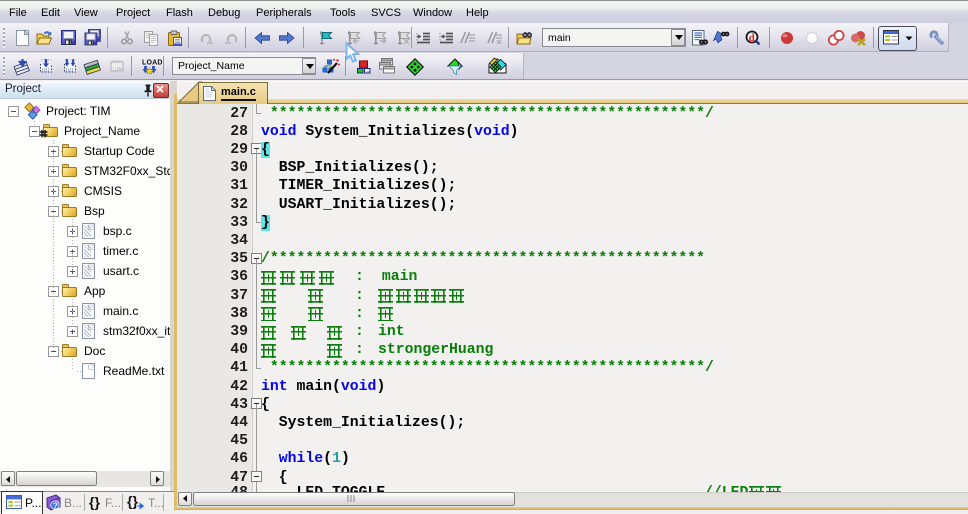 Image resolution: width=968 pixels, height=514 pixels. Describe the element at coordinates (152, 63) in the screenshot. I see `svg-text: LOAD` at that location.